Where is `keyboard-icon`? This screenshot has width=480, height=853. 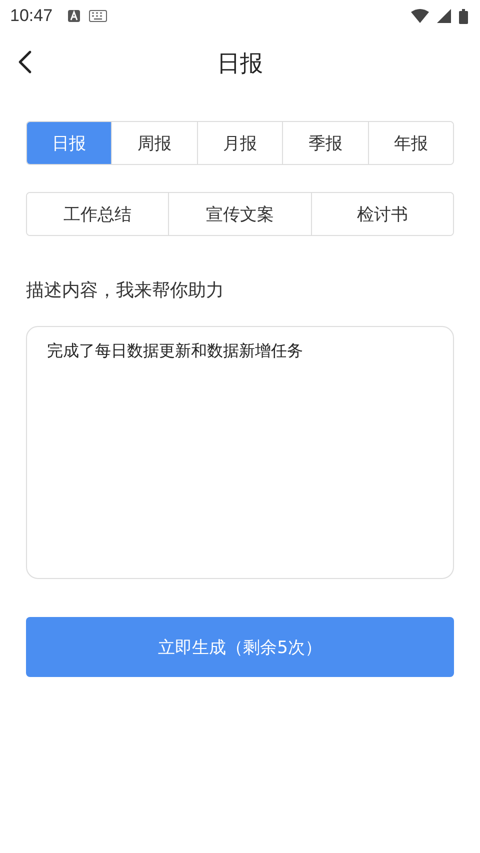
keyboard-icon is located at coordinates (97, 16).